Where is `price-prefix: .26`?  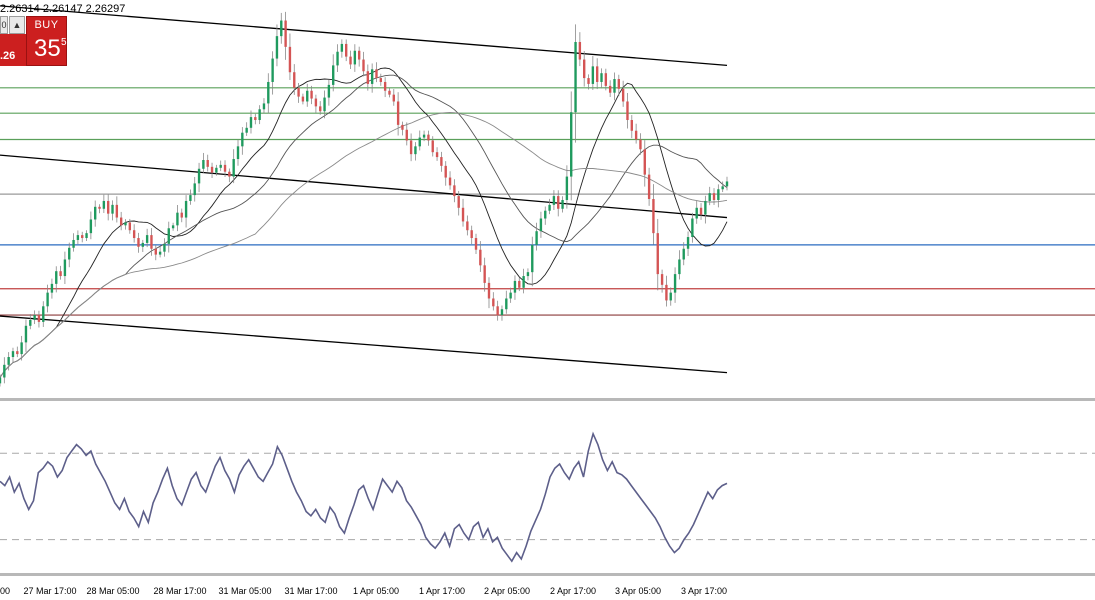 price-prefix: .26 is located at coordinates (8, 56).